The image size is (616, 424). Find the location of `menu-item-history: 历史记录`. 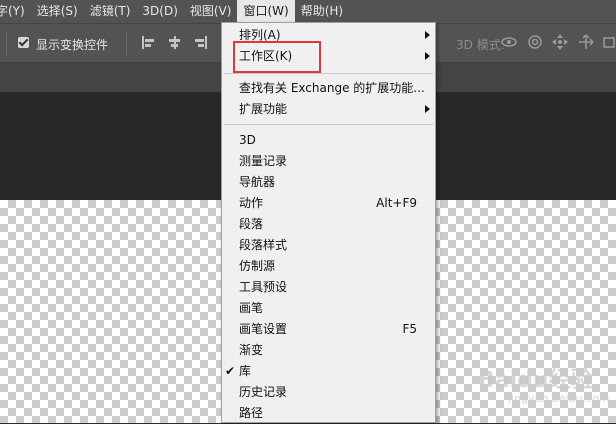

menu-item-history: 历史记录 is located at coordinates (328, 392).